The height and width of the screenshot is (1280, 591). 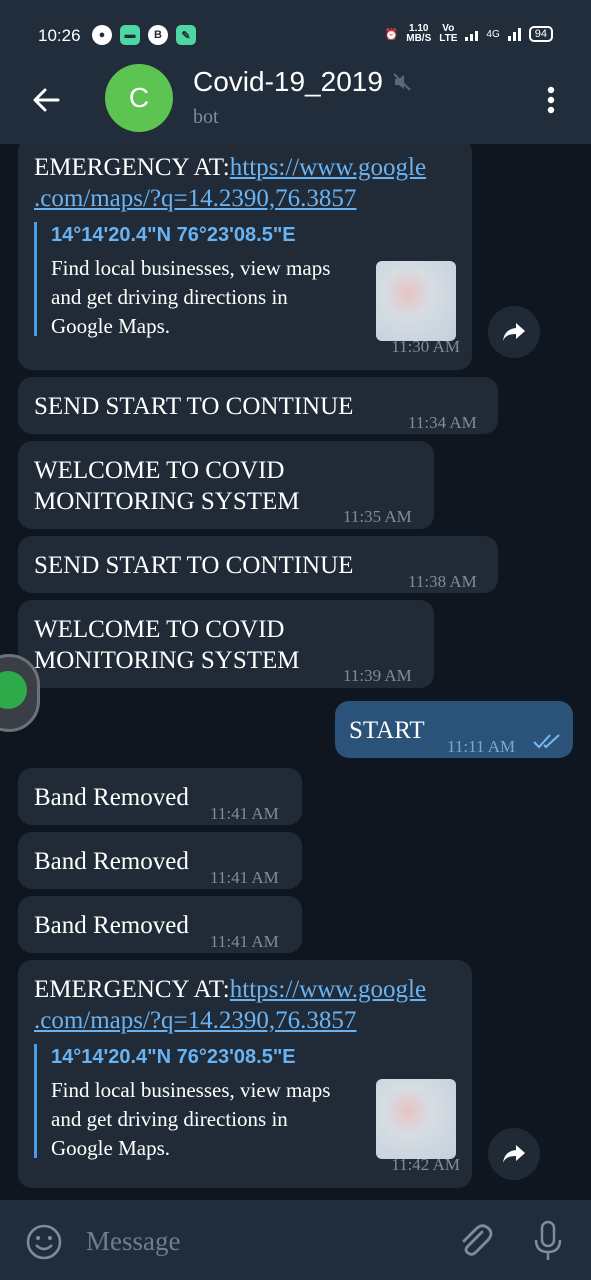 I want to click on message-text: START, so click(x=387, y=730).